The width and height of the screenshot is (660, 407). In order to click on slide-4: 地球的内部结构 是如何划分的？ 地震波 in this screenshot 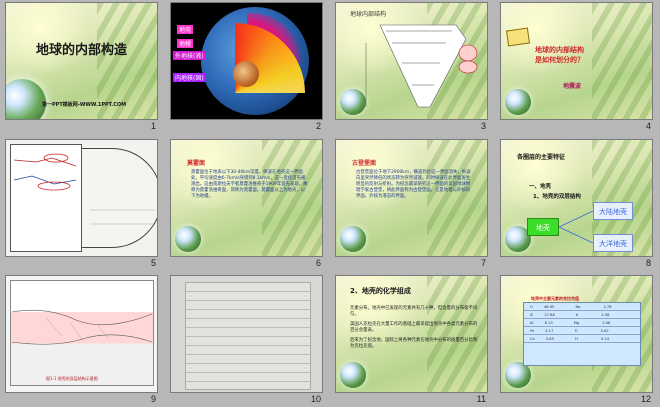, I will do `click(576, 61)`.